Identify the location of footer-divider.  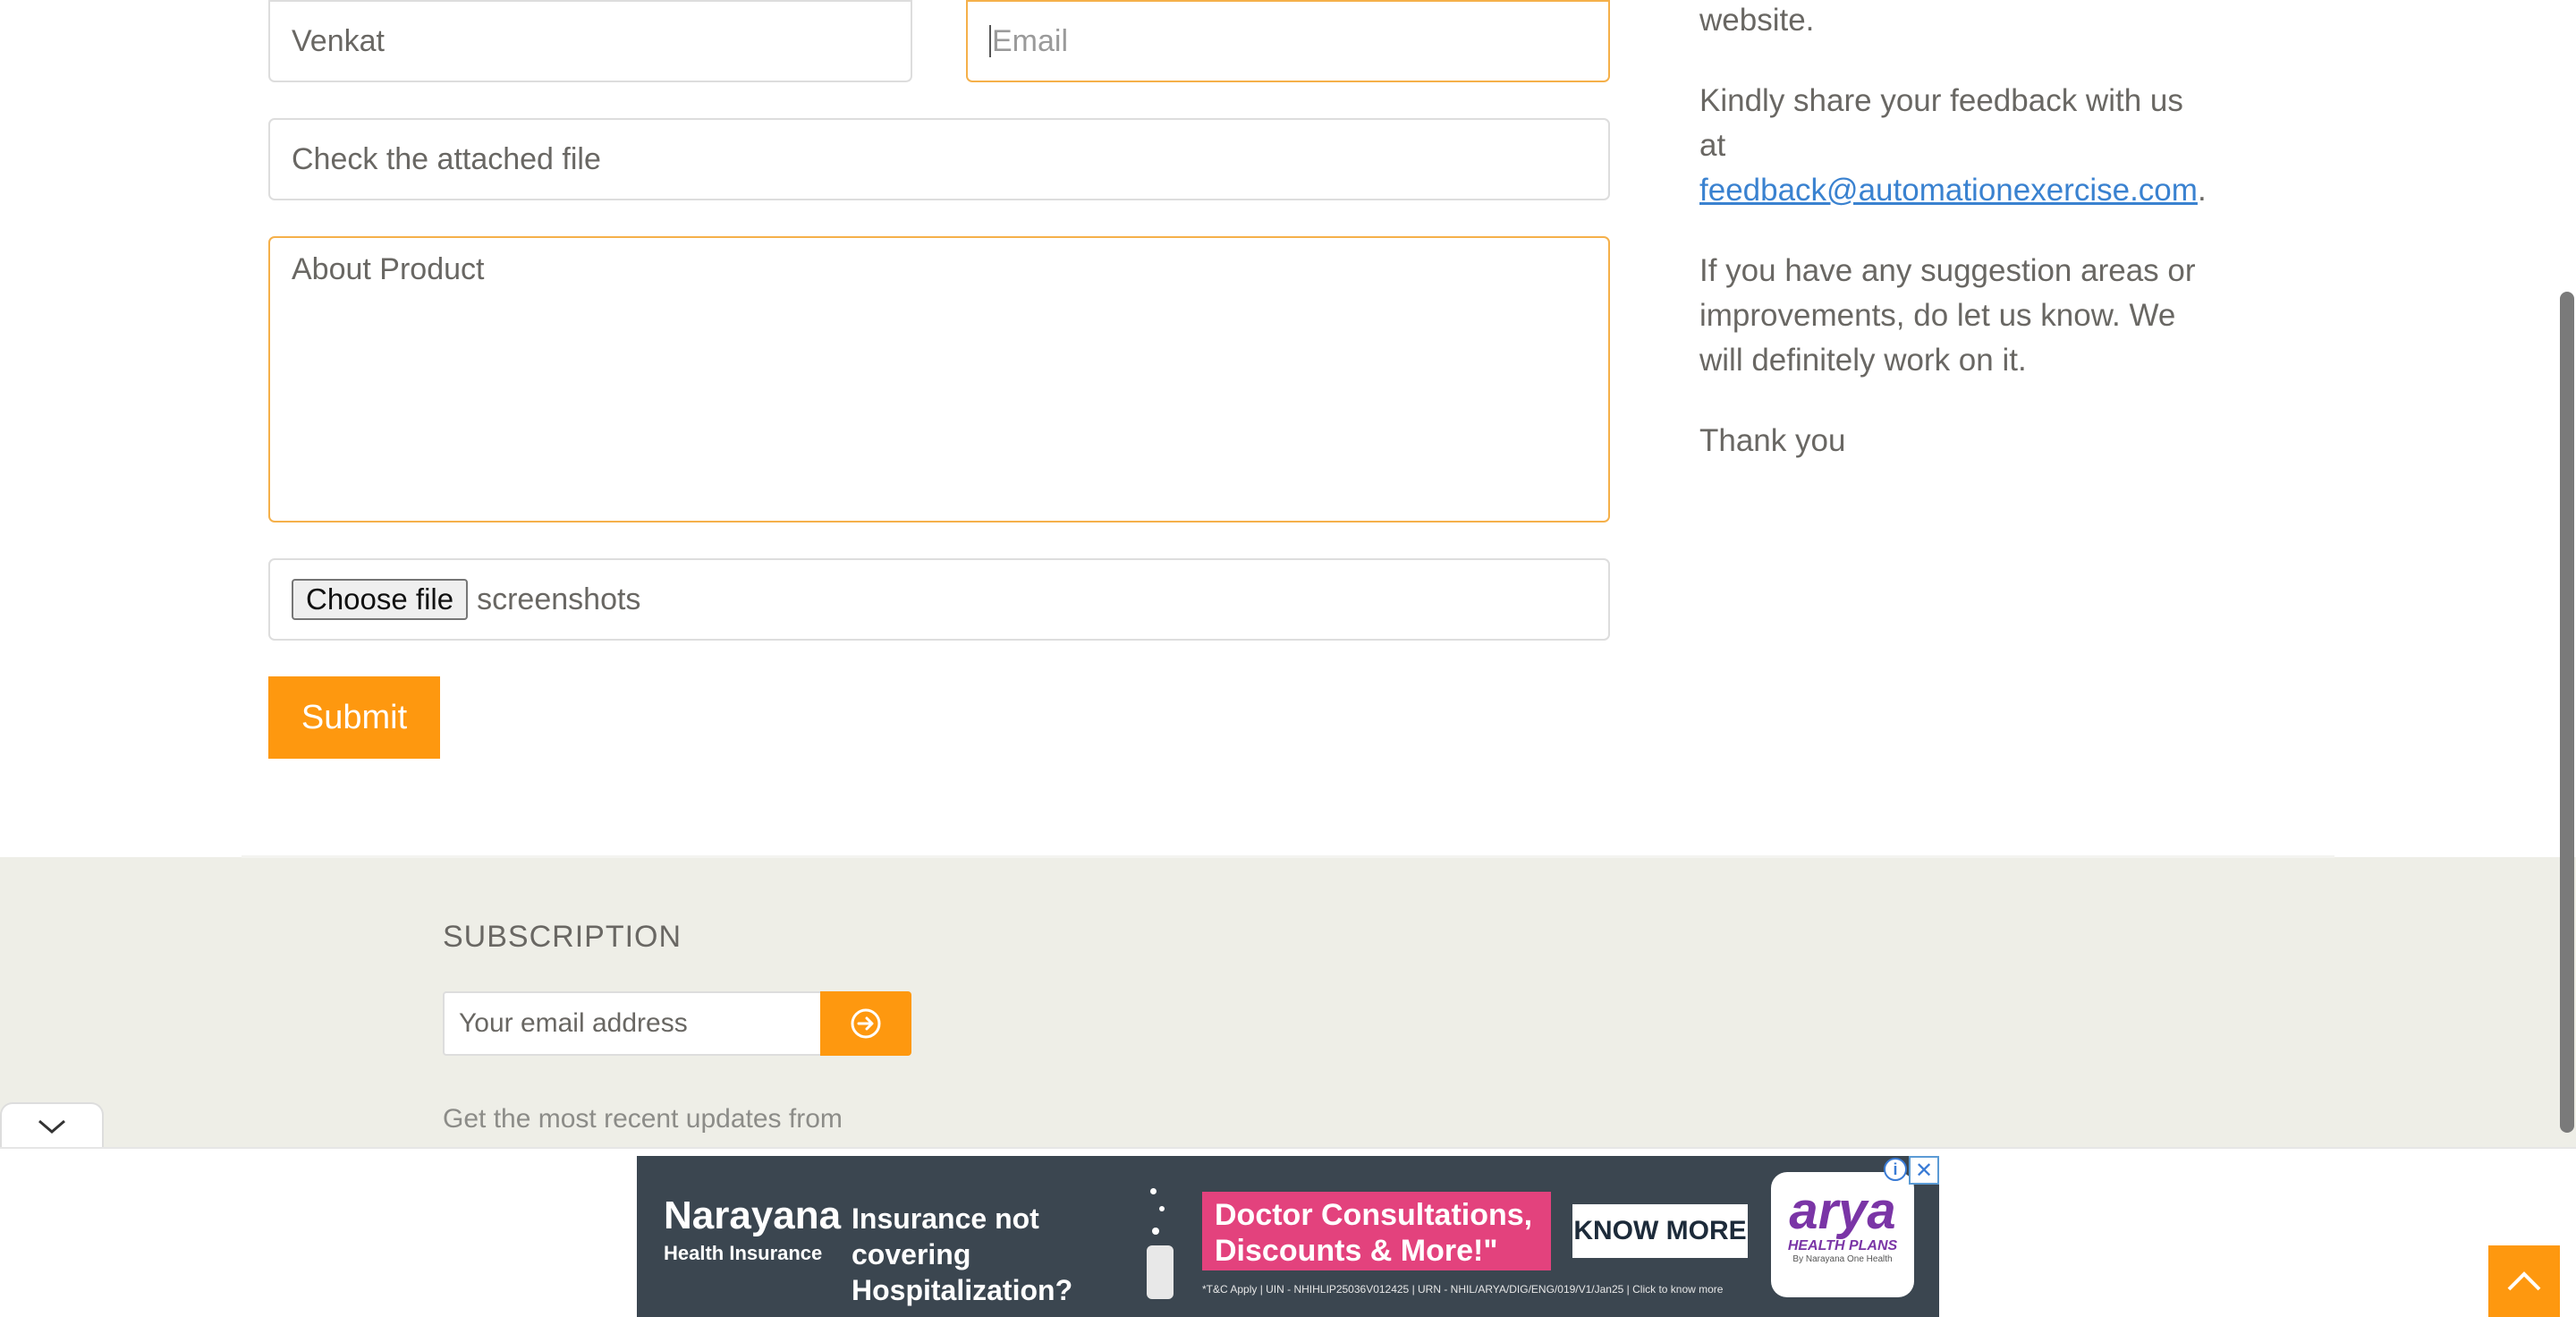
(1288, 856).